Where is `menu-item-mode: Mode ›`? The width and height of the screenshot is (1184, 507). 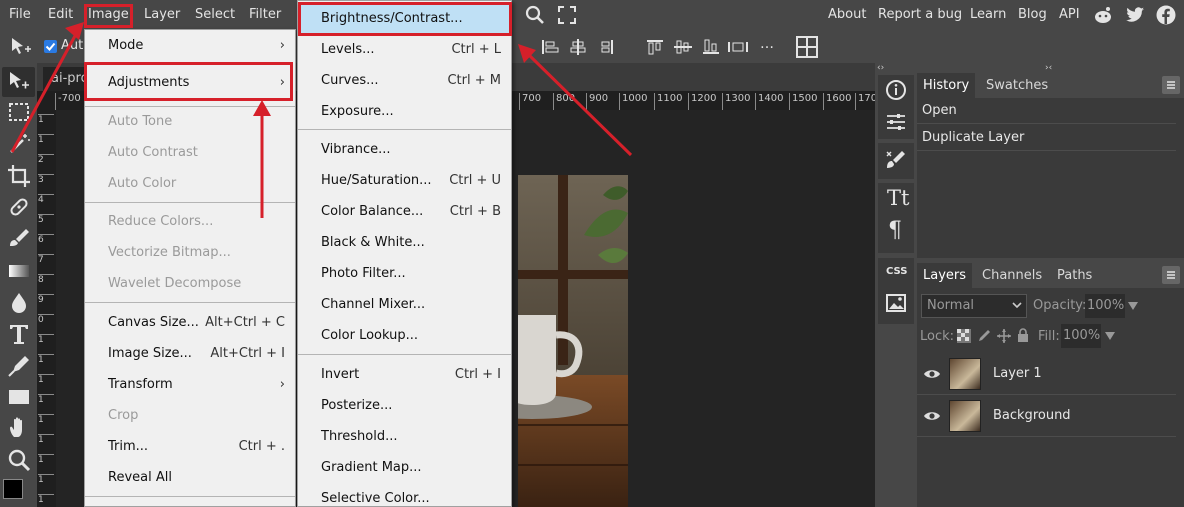
menu-item-mode: Mode › is located at coordinates (190, 45).